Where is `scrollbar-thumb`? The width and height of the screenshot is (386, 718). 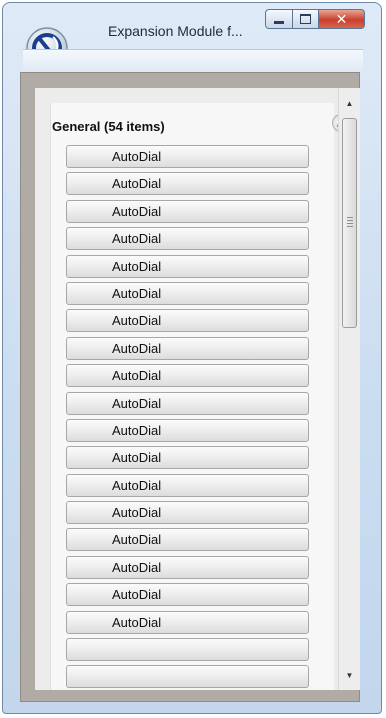 scrollbar-thumb is located at coordinates (349, 223).